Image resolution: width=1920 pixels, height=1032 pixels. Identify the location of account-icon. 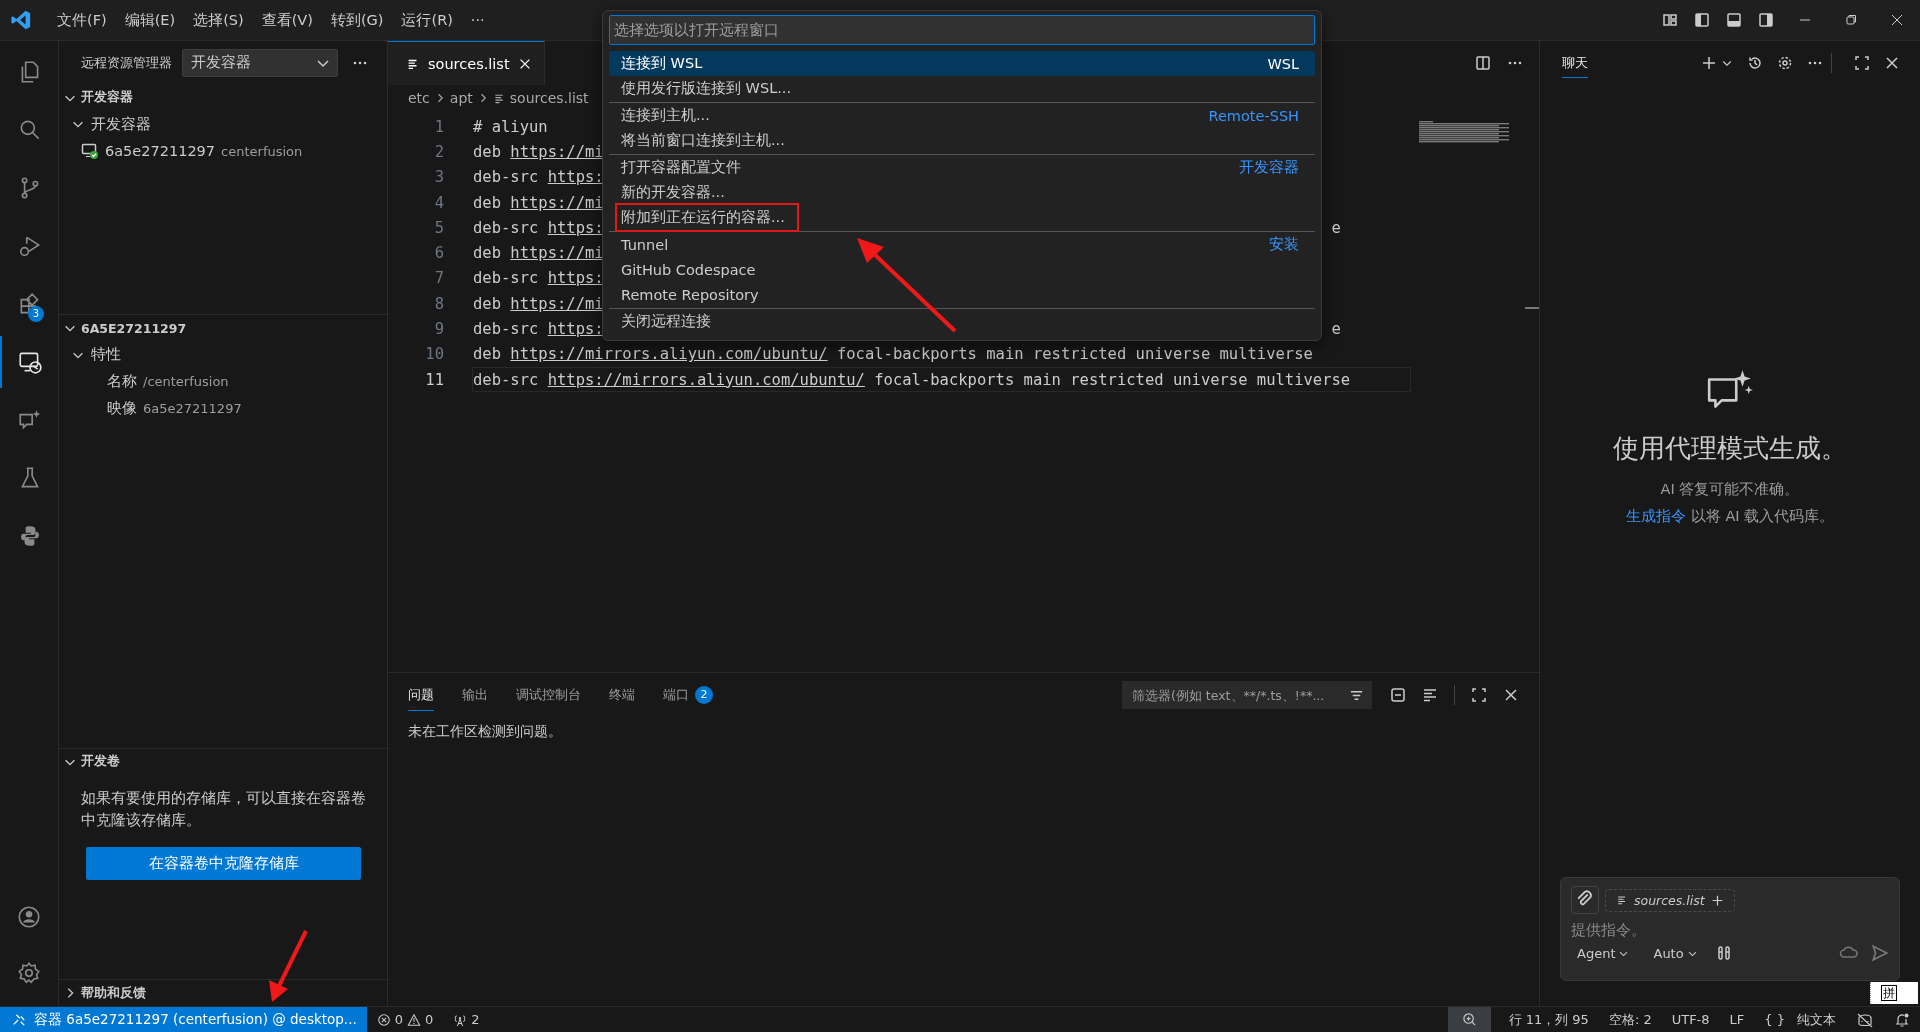
(29, 917).